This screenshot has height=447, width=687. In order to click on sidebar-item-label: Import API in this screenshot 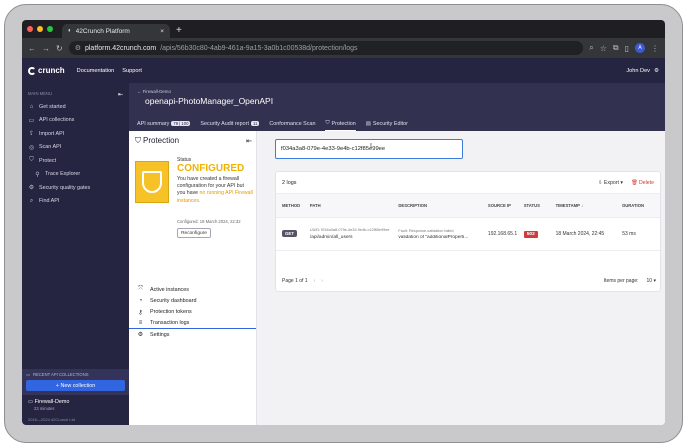, I will do `click(52, 133)`.